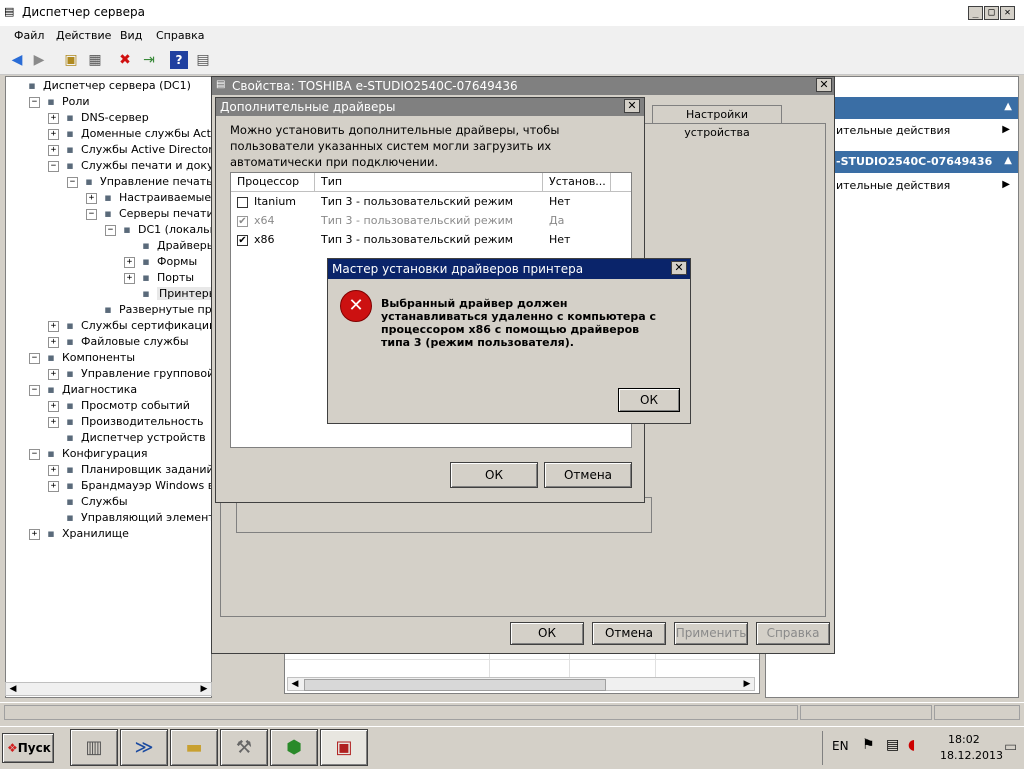  Describe the element at coordinates (126, 422) in the screenshot. I see `tree-item: + ▪ Производительность` at that location.